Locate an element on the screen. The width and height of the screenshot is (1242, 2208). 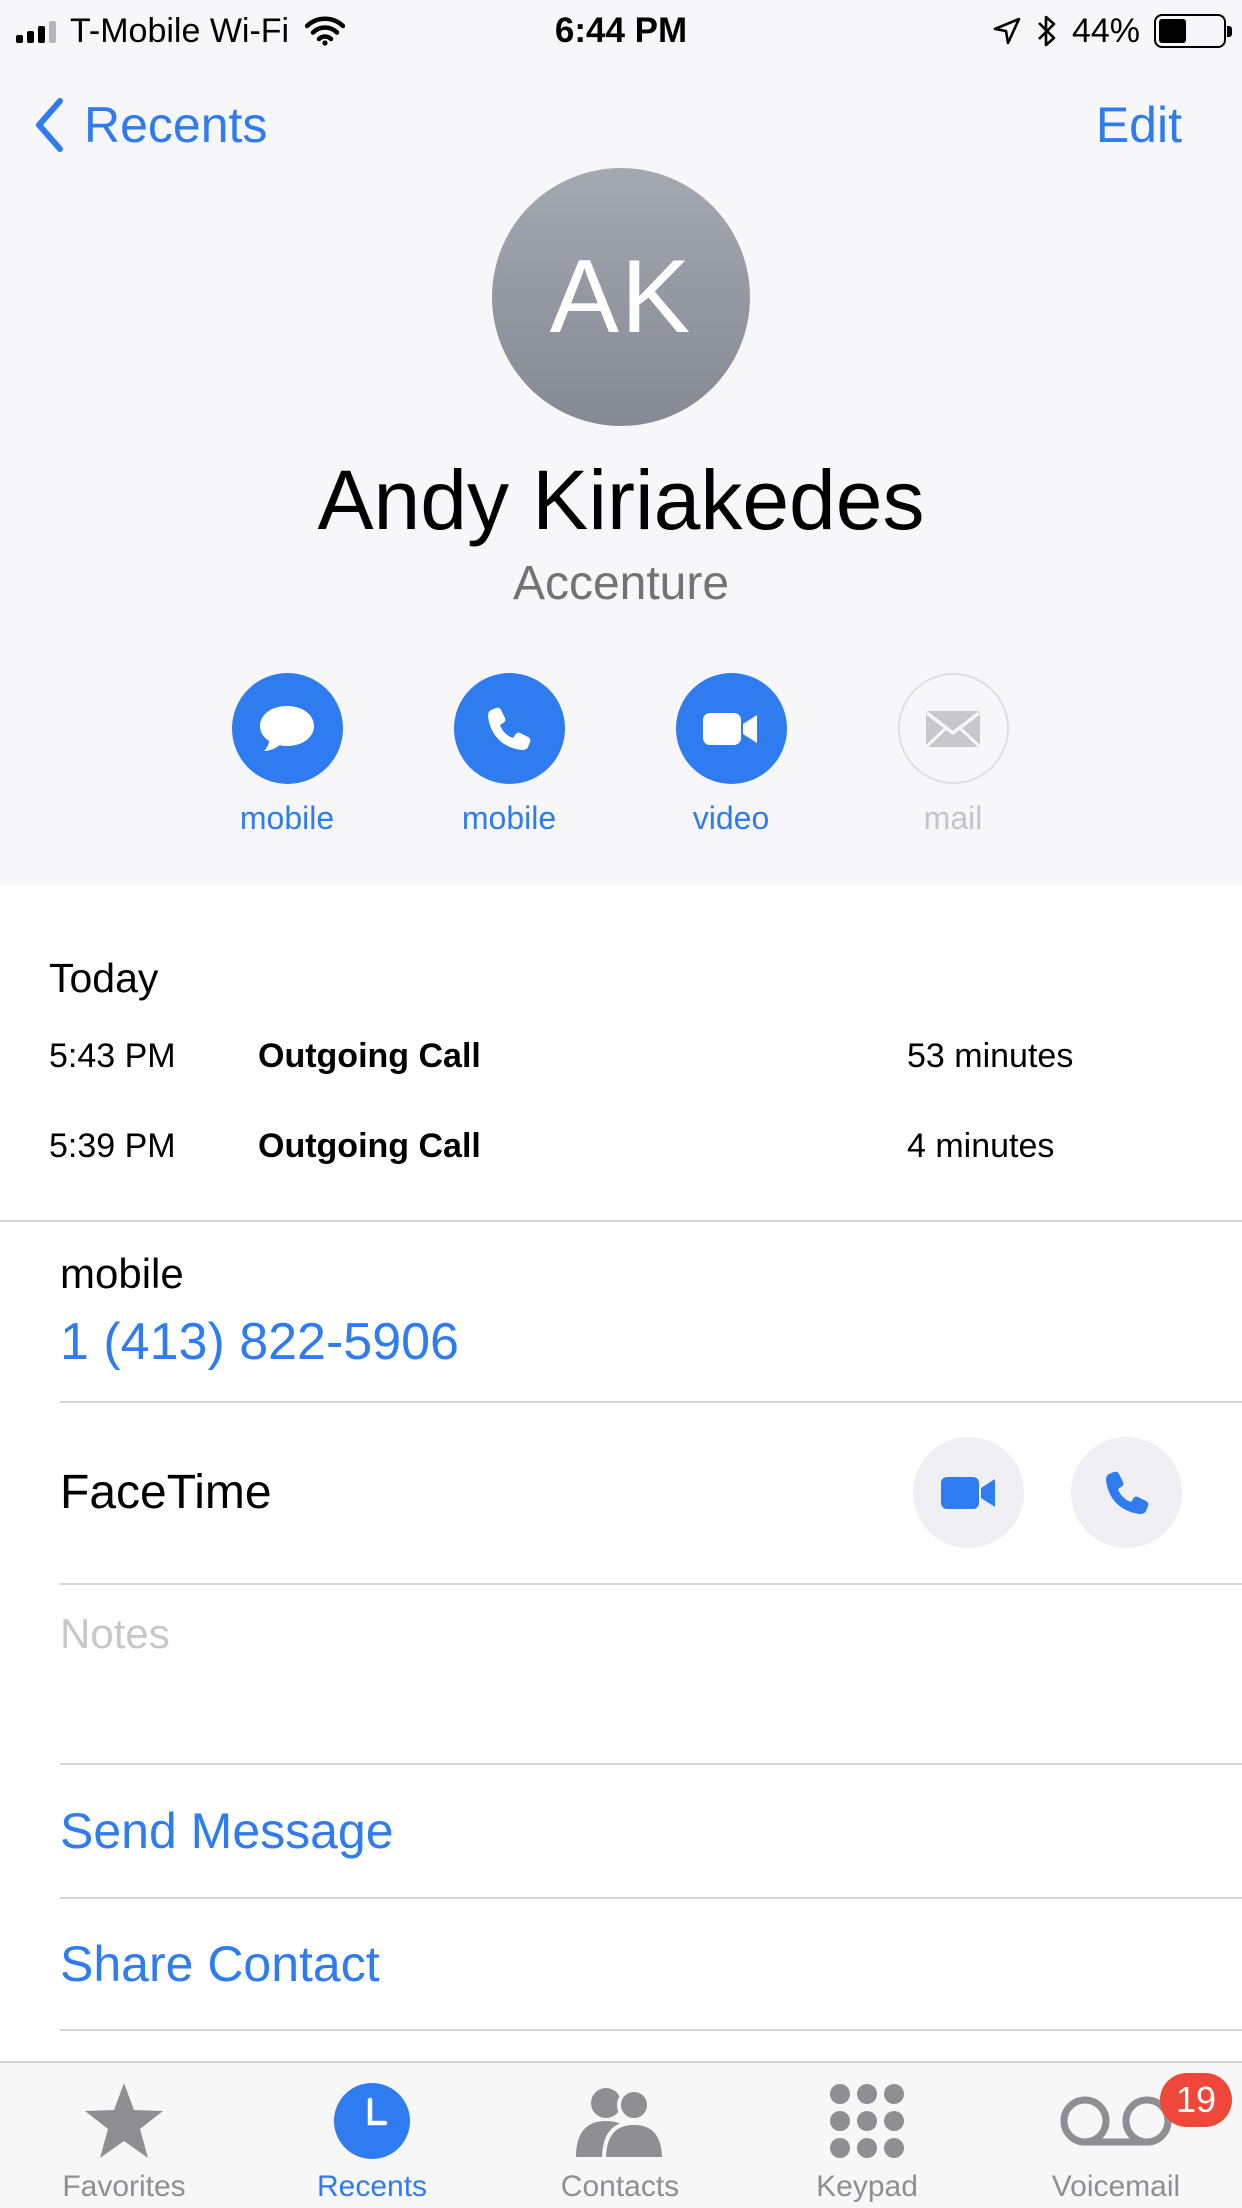
avatar: AK is located at coordinates (621, 297).